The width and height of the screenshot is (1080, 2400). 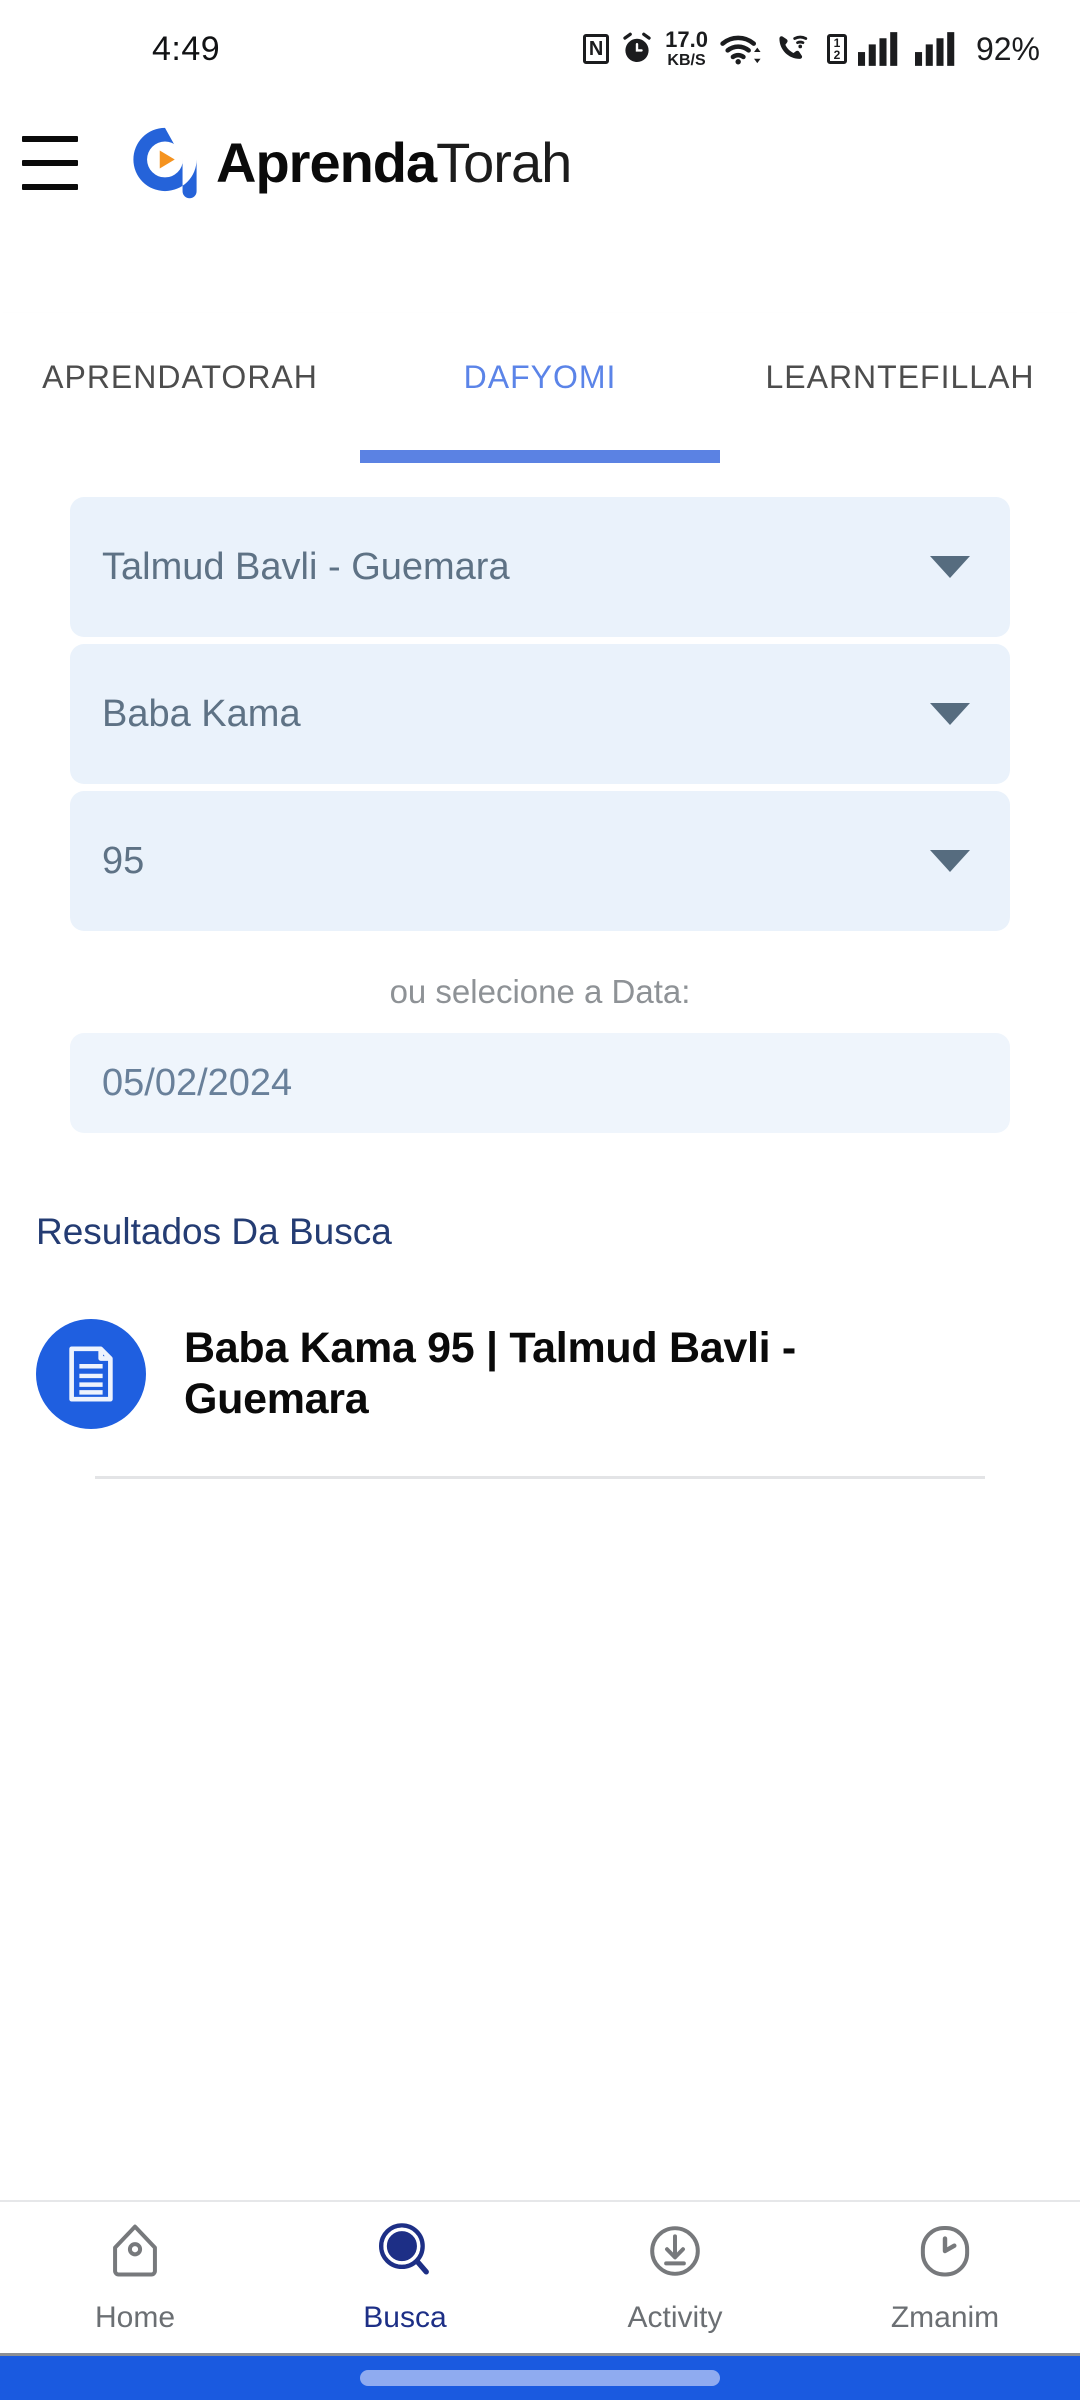 What do you see at coordinates (741, 49) in the screenshot?
I see `wifi-icon` at bounding box center [741, 49].